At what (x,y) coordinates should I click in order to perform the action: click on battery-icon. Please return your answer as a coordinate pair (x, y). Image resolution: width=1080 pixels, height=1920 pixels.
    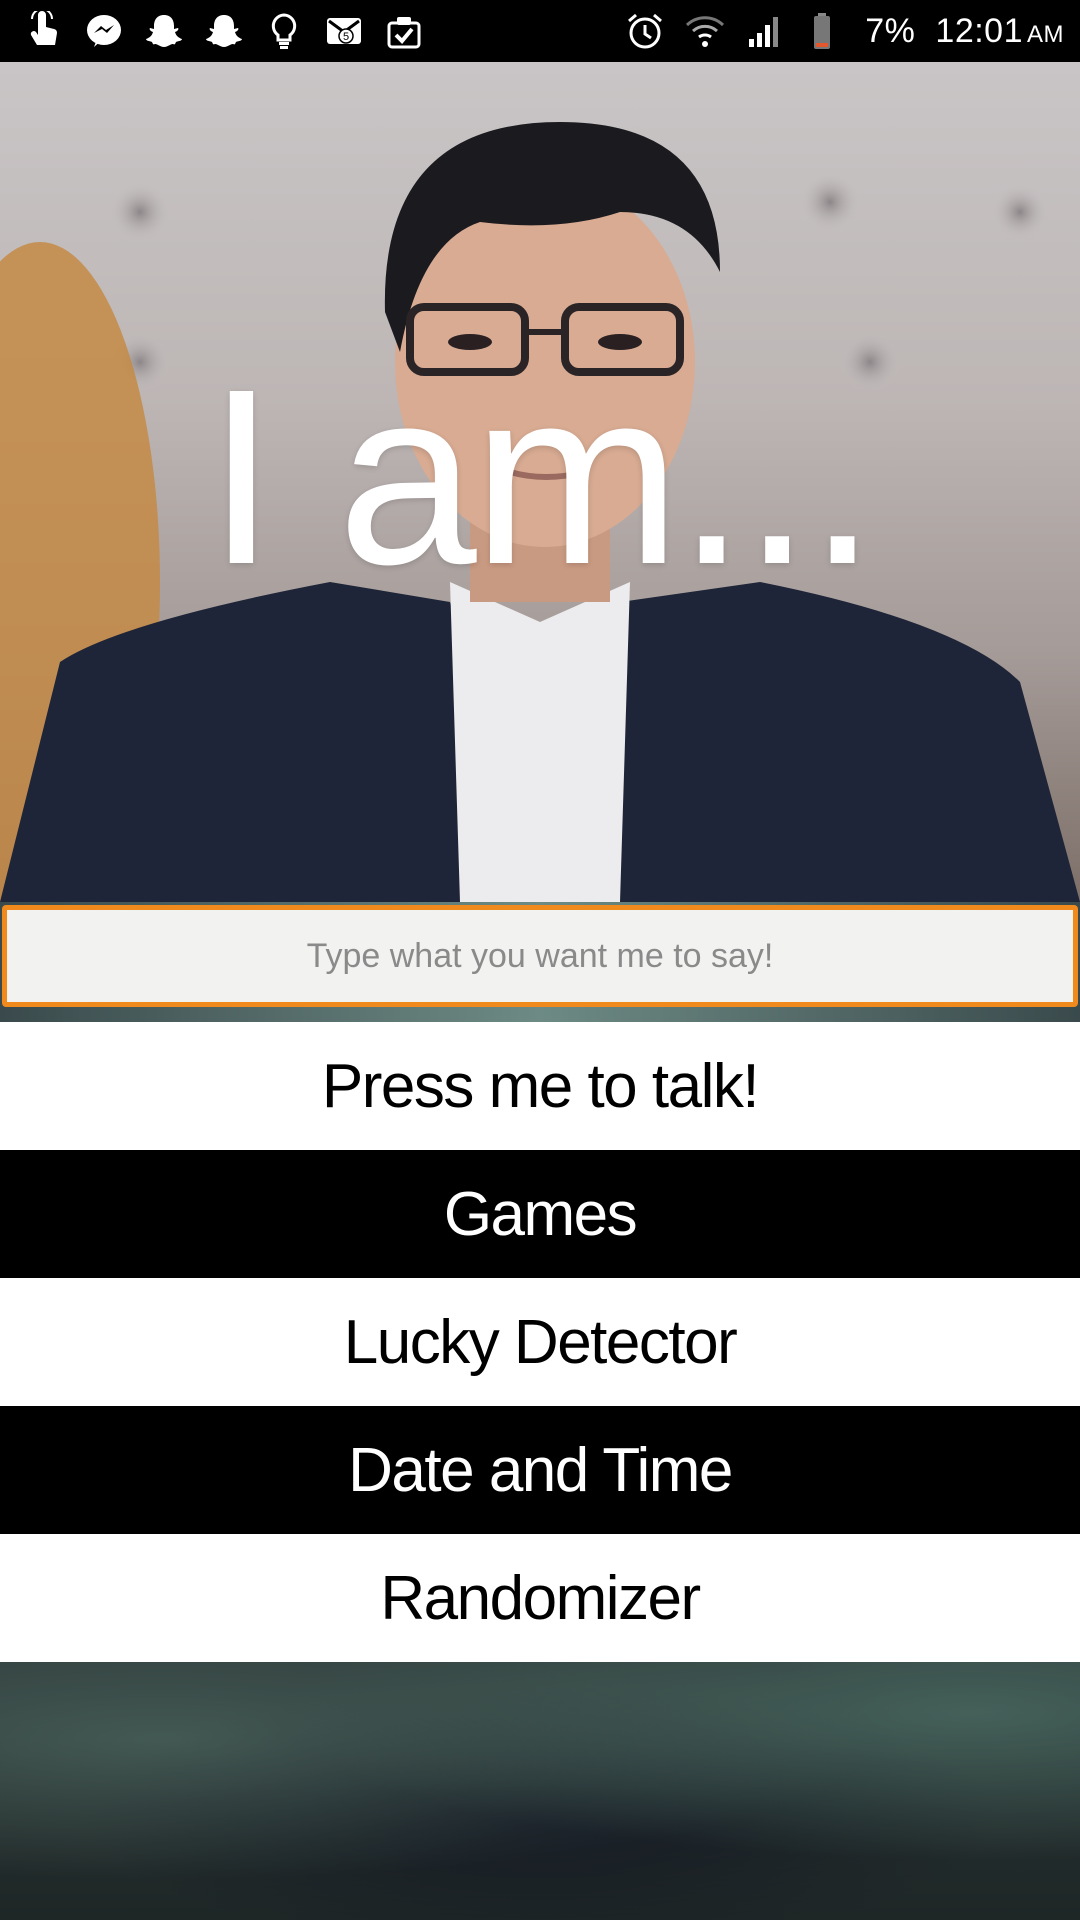
    Looking at the image, I should click on (825, 31).